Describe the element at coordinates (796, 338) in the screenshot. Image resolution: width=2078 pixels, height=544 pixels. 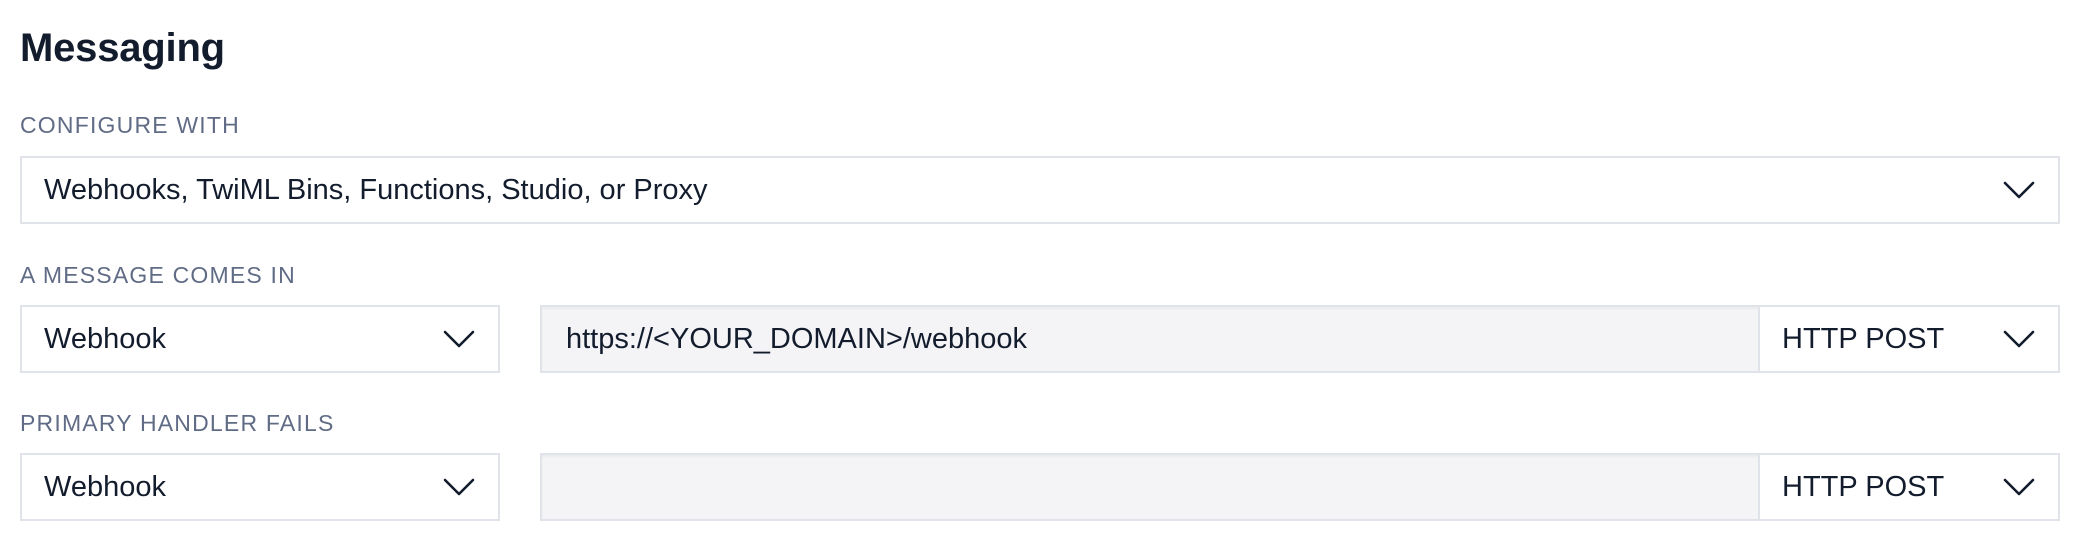
I see `message-comes-in-url-value: https://<YOUR_DOMAIN>/webhook` at that location.